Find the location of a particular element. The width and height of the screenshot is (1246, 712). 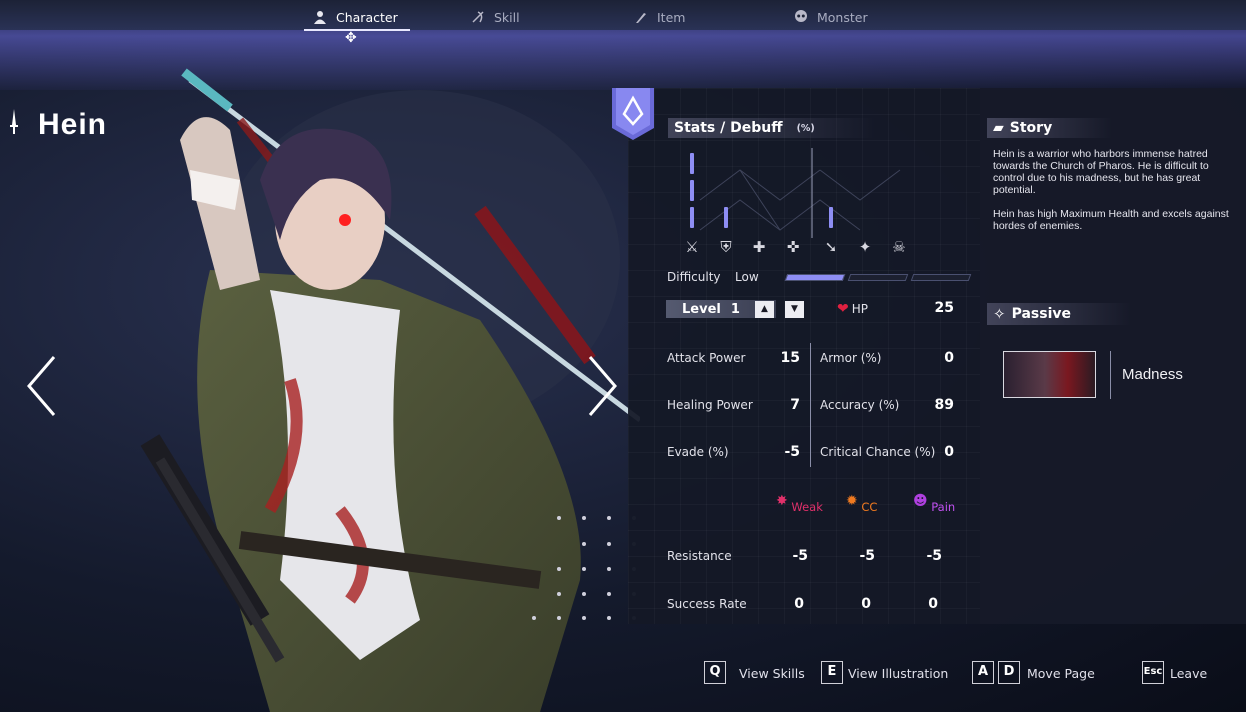

weak-debuff-badge: ✸ Weak is located at coordinates (799, 503).